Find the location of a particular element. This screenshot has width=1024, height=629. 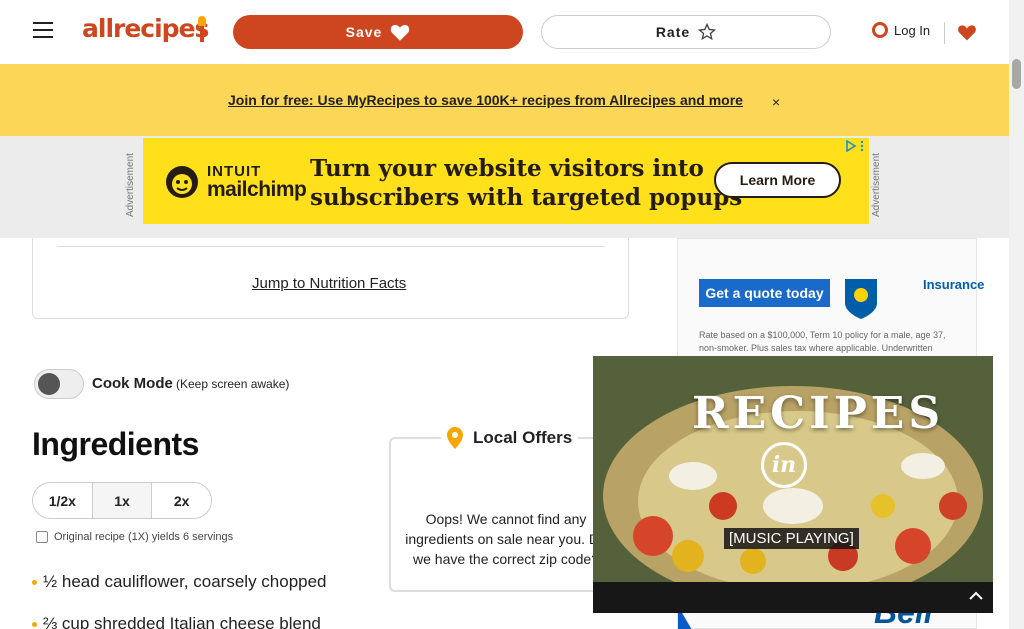

save-button: Save is located at coordinates (378, 32).